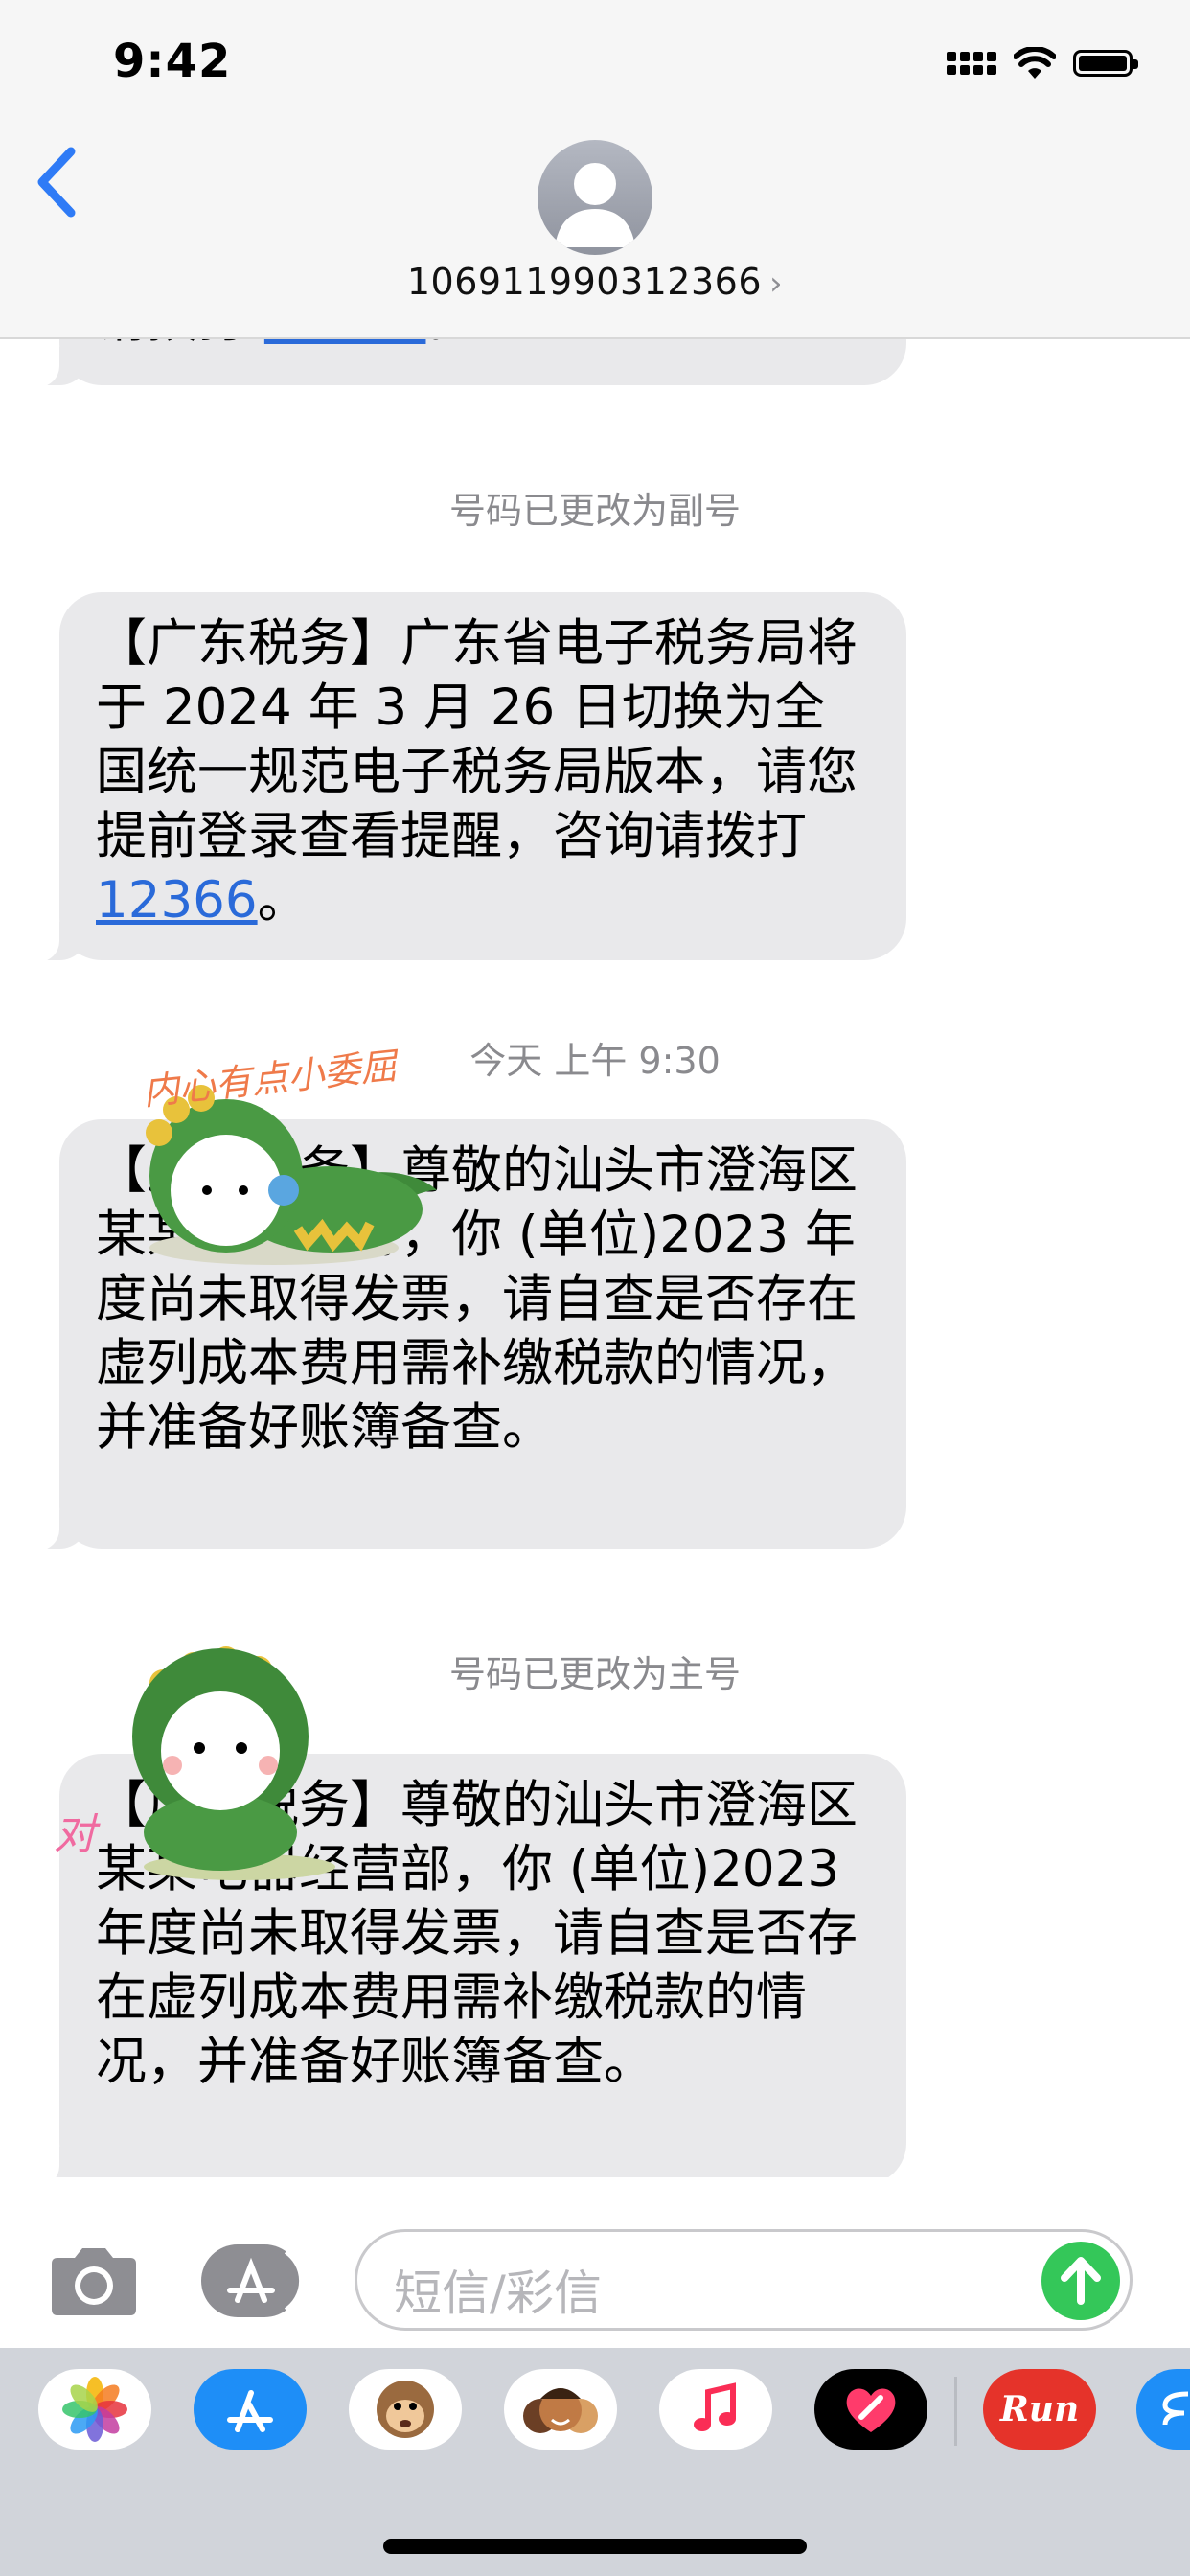 Image resolution: width=1190 pixels, height=2576 pixels. I want to click on send-button, so click(1080, 2281).